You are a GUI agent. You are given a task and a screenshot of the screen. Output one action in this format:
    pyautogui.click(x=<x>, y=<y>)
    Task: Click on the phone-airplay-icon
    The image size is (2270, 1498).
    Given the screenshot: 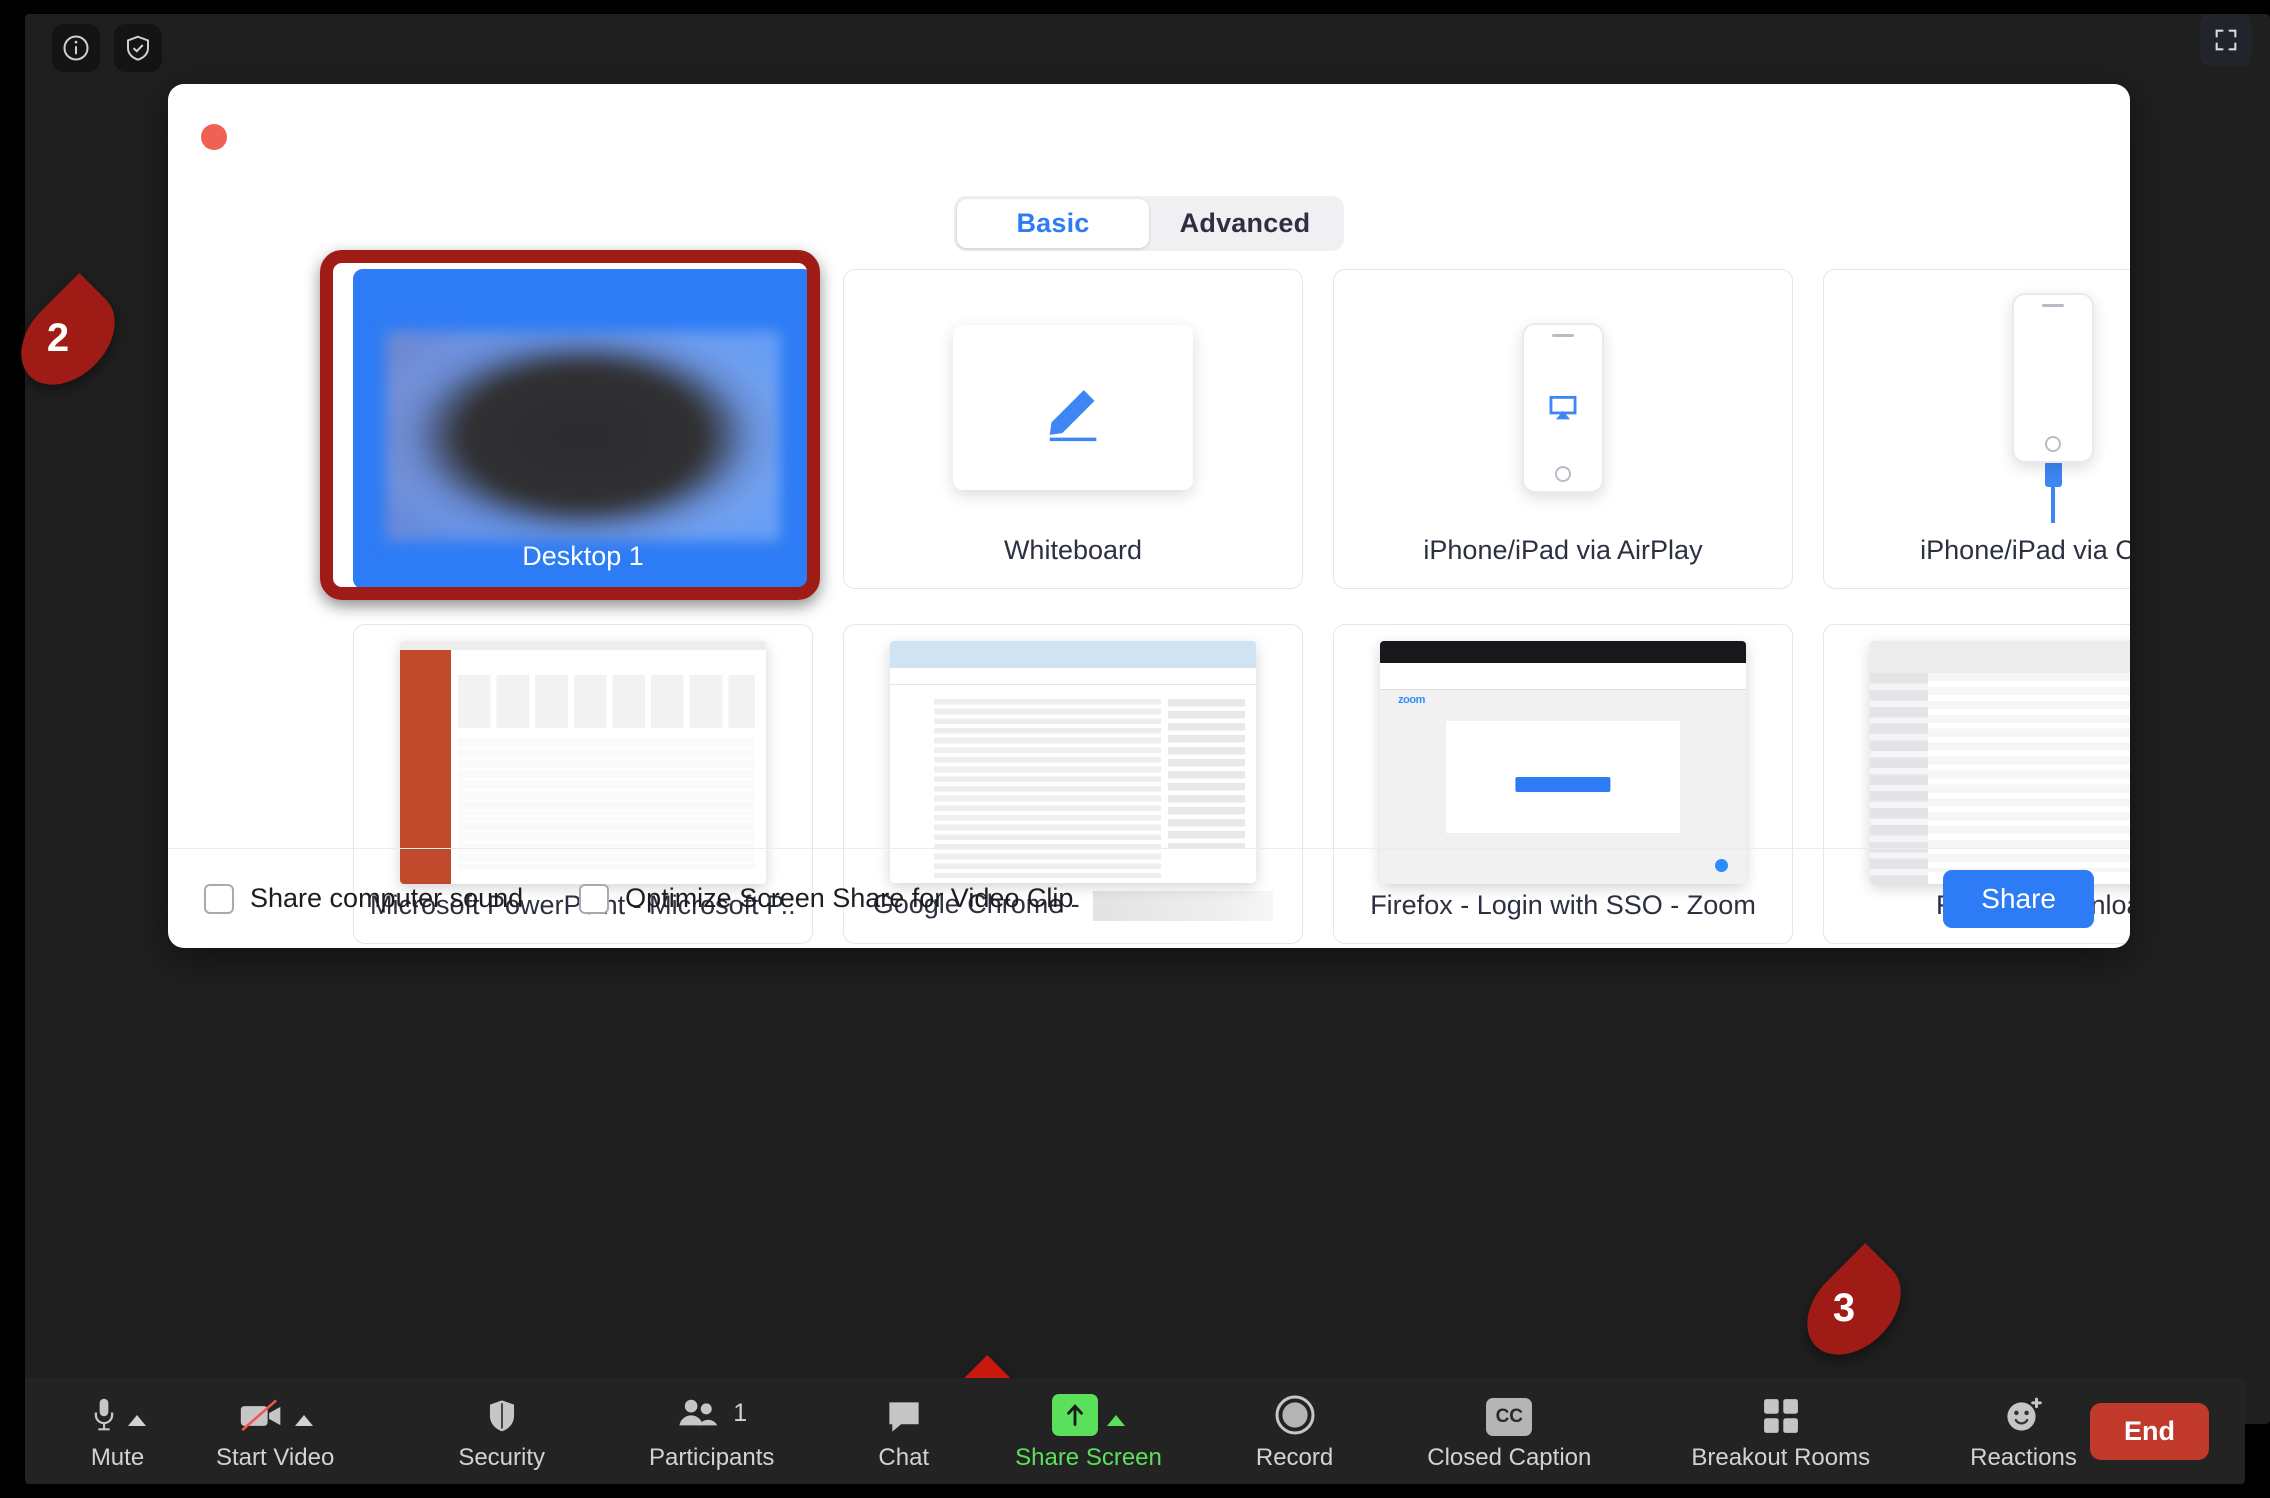 What is the action you would take?
    pyautogui.click(x=1563, y=407)
    